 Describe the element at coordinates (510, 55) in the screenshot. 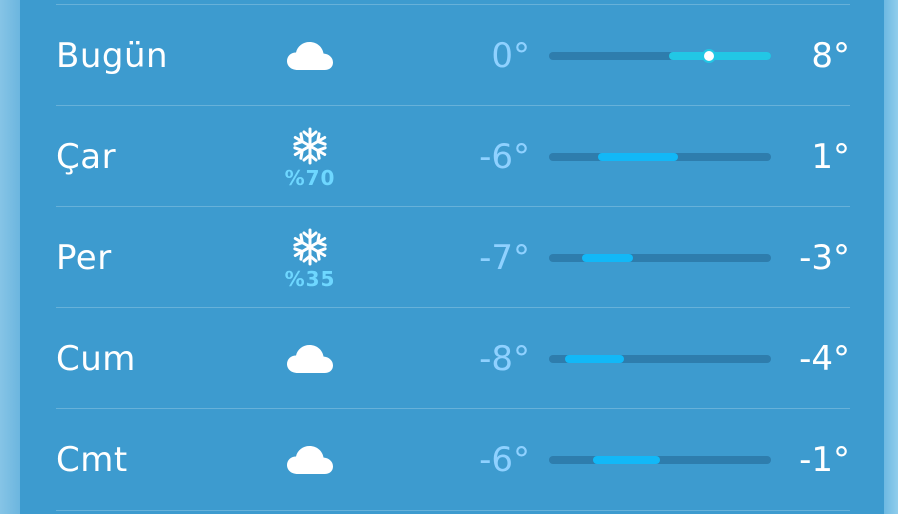

I see `low-temperature: 0°` at that location.